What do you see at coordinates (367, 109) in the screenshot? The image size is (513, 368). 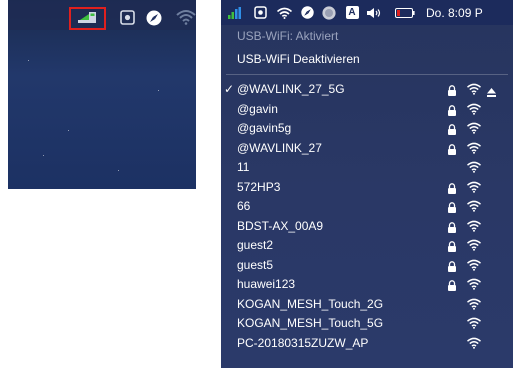 I see `network-item: @gavin` at bounding box center [367, 109].